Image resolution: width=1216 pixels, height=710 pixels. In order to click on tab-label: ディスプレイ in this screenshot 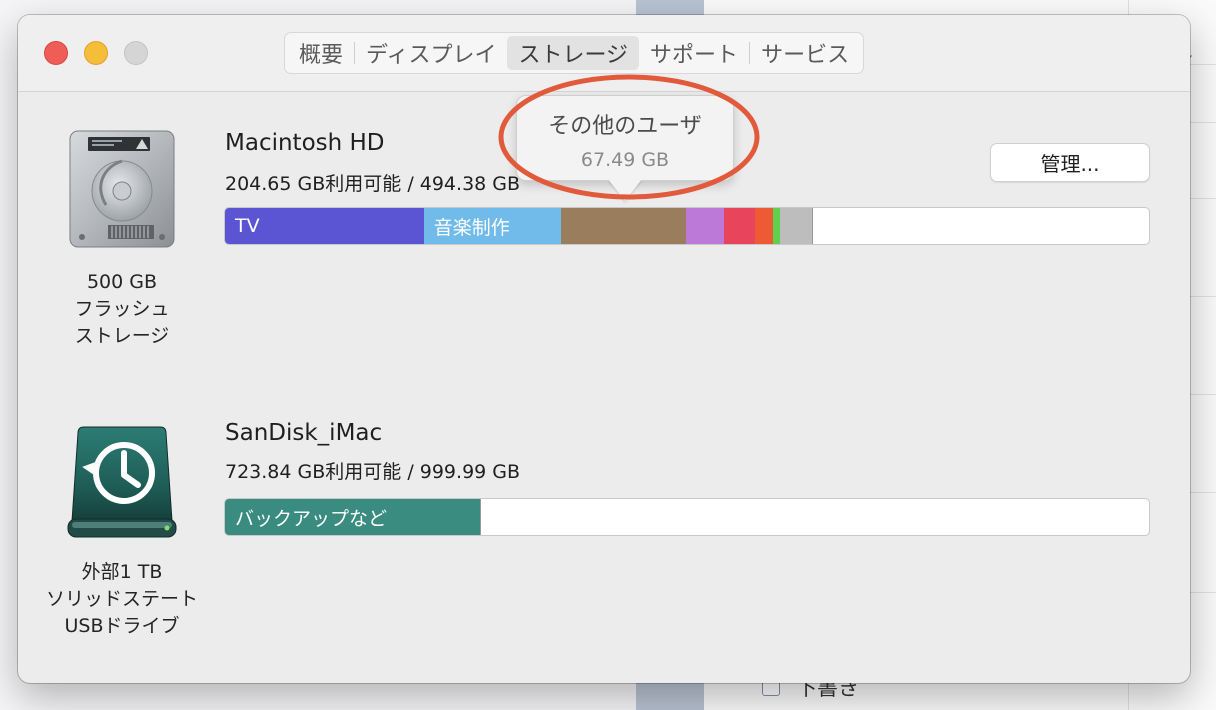, I will do `click(431, 55)`.